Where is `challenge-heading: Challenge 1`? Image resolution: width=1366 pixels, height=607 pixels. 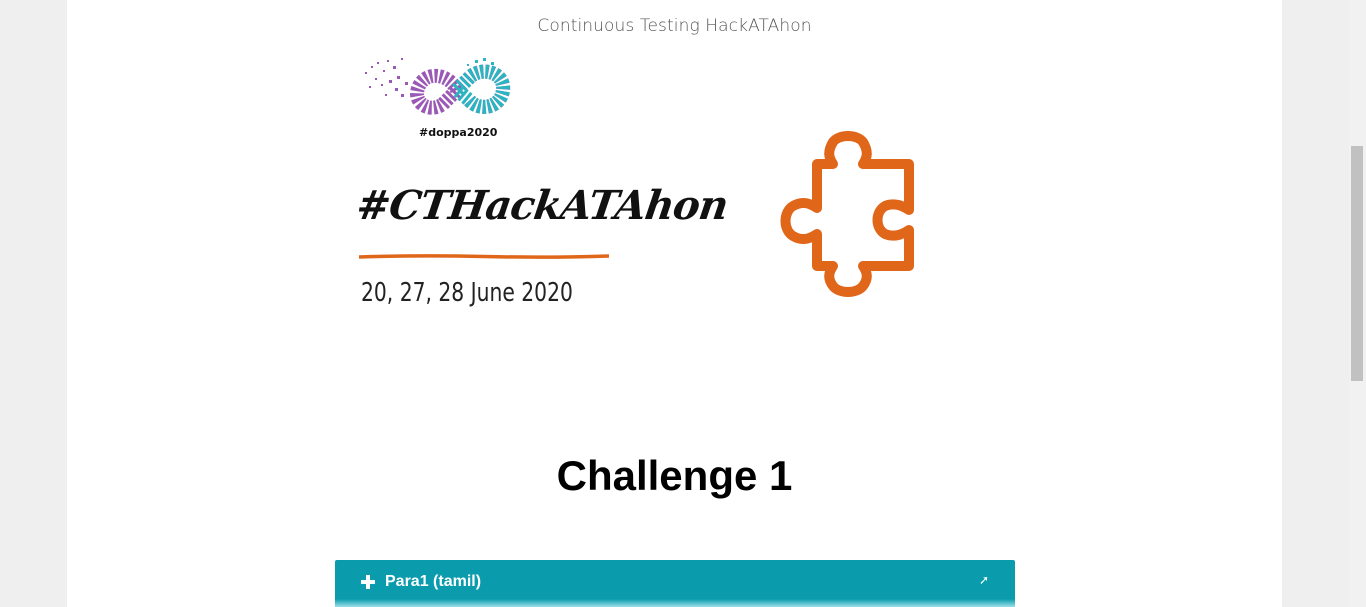
challenge-heading: Challenge 1 is located at coordinates (674, 475).